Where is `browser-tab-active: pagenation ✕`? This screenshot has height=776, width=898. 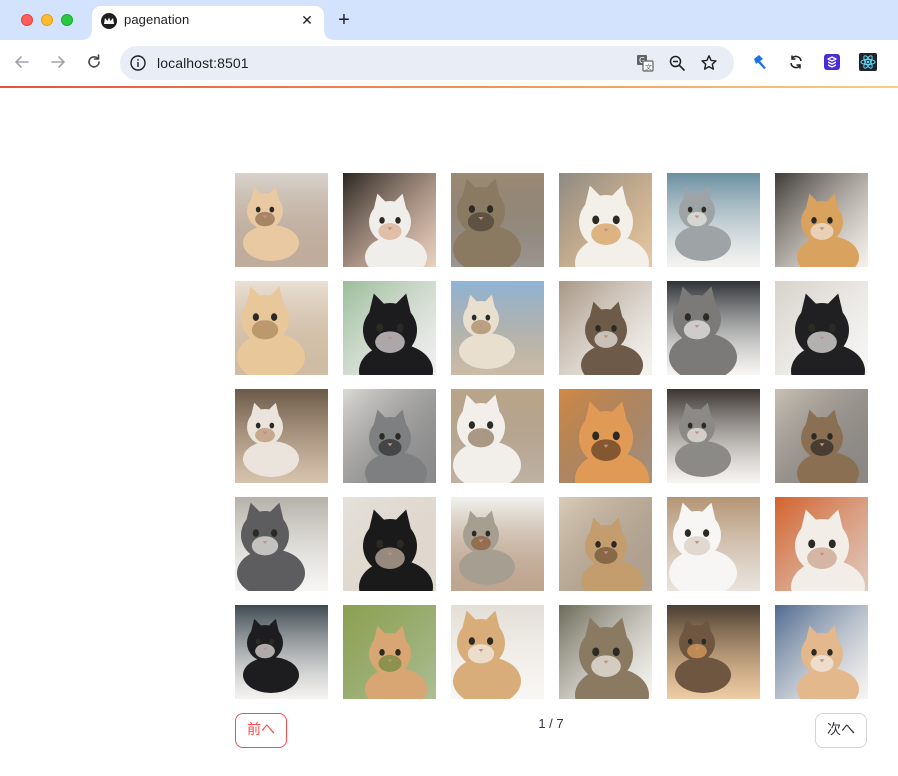
browser-tab-active: pagenation ✕ is located at coordinates (208, 23).